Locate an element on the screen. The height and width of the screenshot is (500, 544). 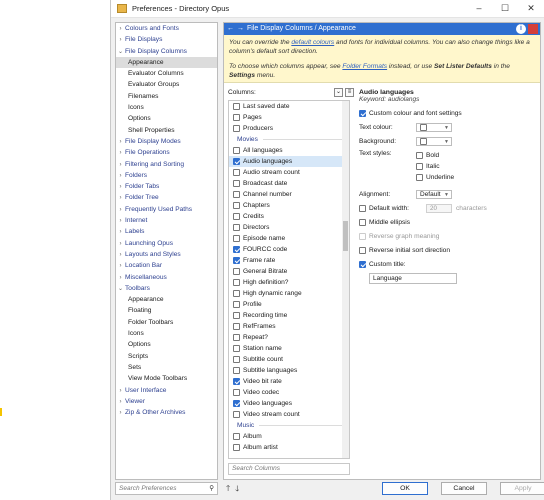
column-row: FOURCC code is located at coordinates (289, 249).